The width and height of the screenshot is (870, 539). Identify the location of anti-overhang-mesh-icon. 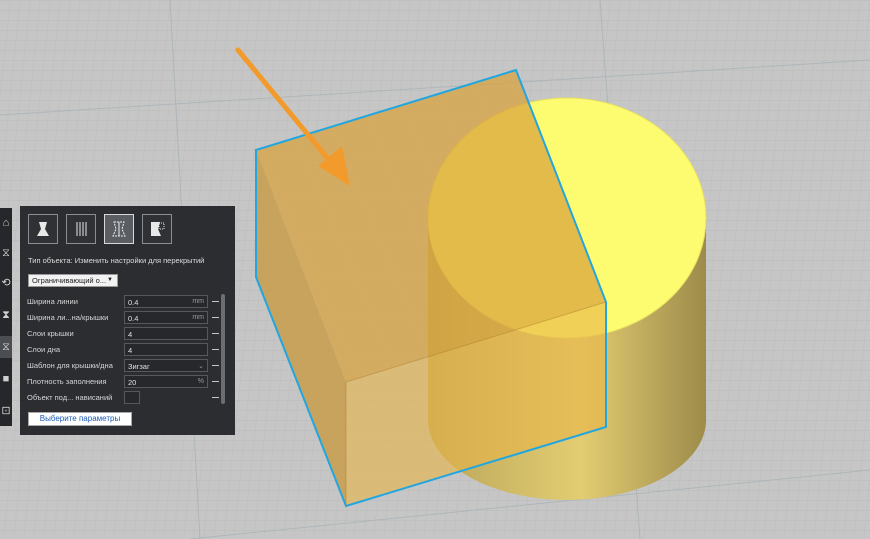
(158, 229).